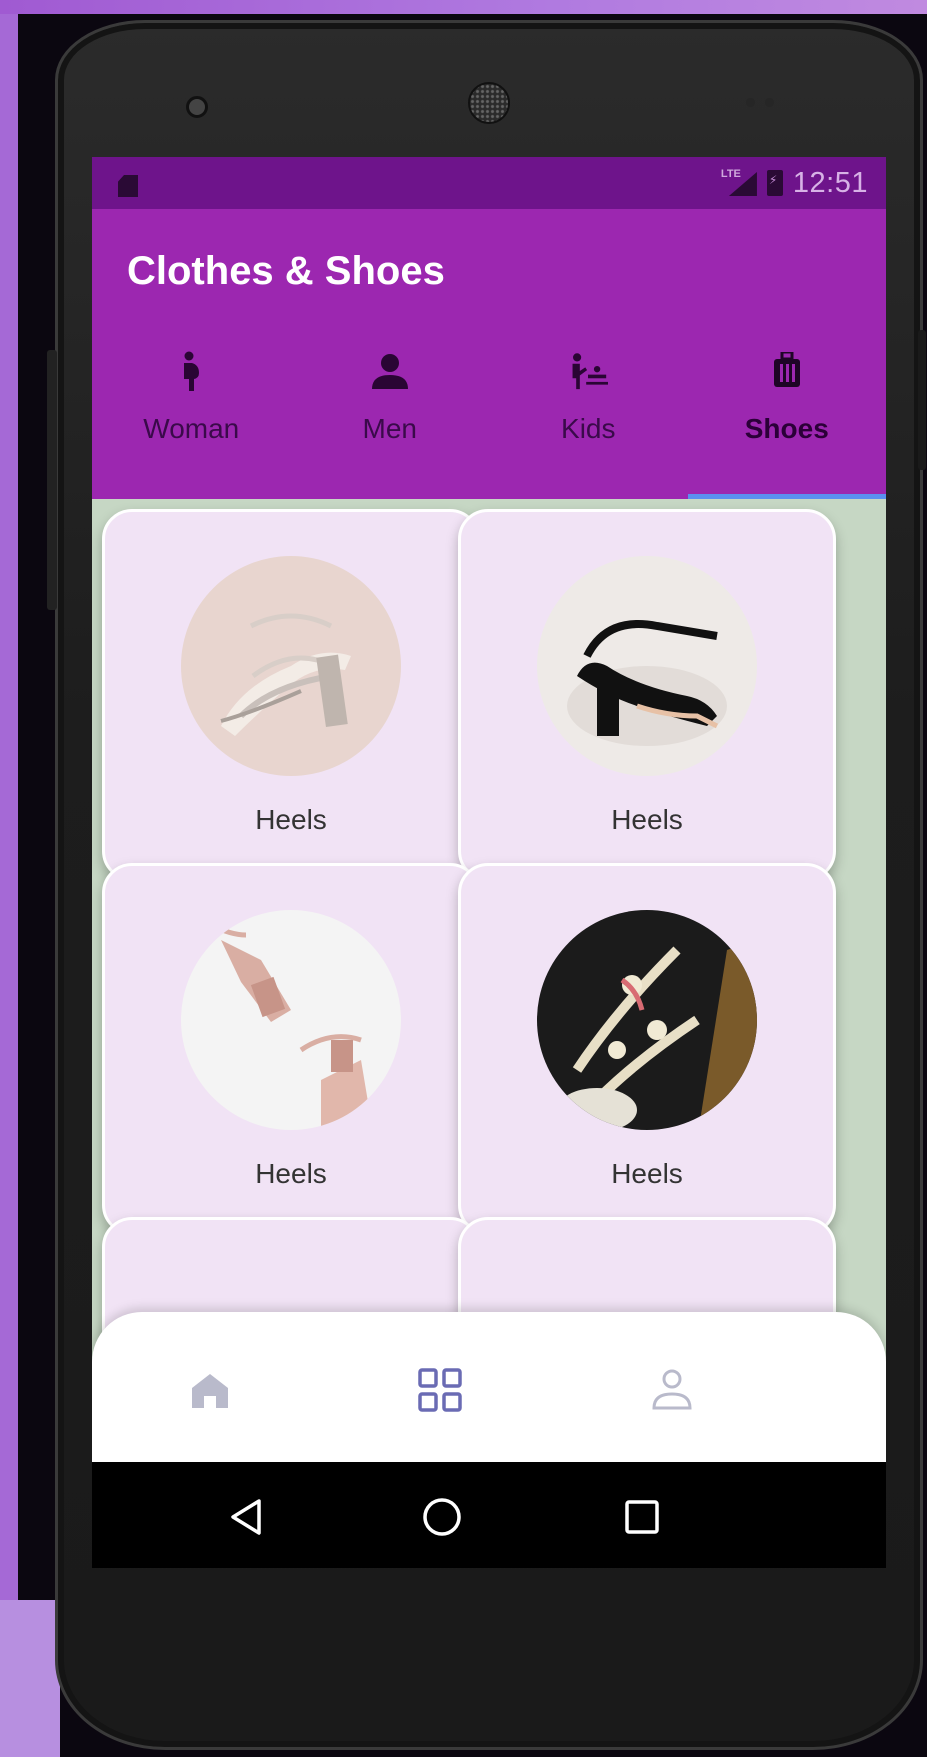 The image size is (927, 1757). Describe the element at coordinates (588, 371) in the screenshot. I see `baby-changing-icon` at that location.